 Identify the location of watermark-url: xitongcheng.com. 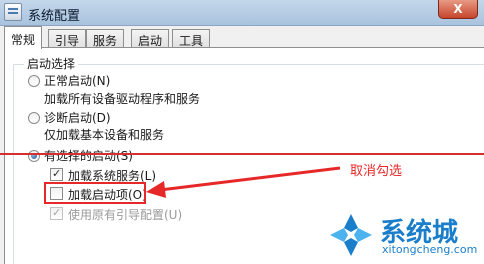
(430, 249).